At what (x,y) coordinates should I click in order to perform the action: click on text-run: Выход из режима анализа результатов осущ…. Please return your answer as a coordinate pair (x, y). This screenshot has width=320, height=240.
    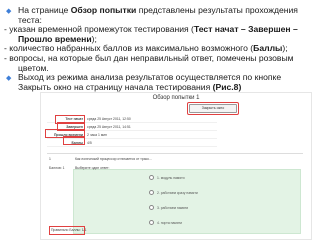
    Looking at the image, I should click on (150, 77).